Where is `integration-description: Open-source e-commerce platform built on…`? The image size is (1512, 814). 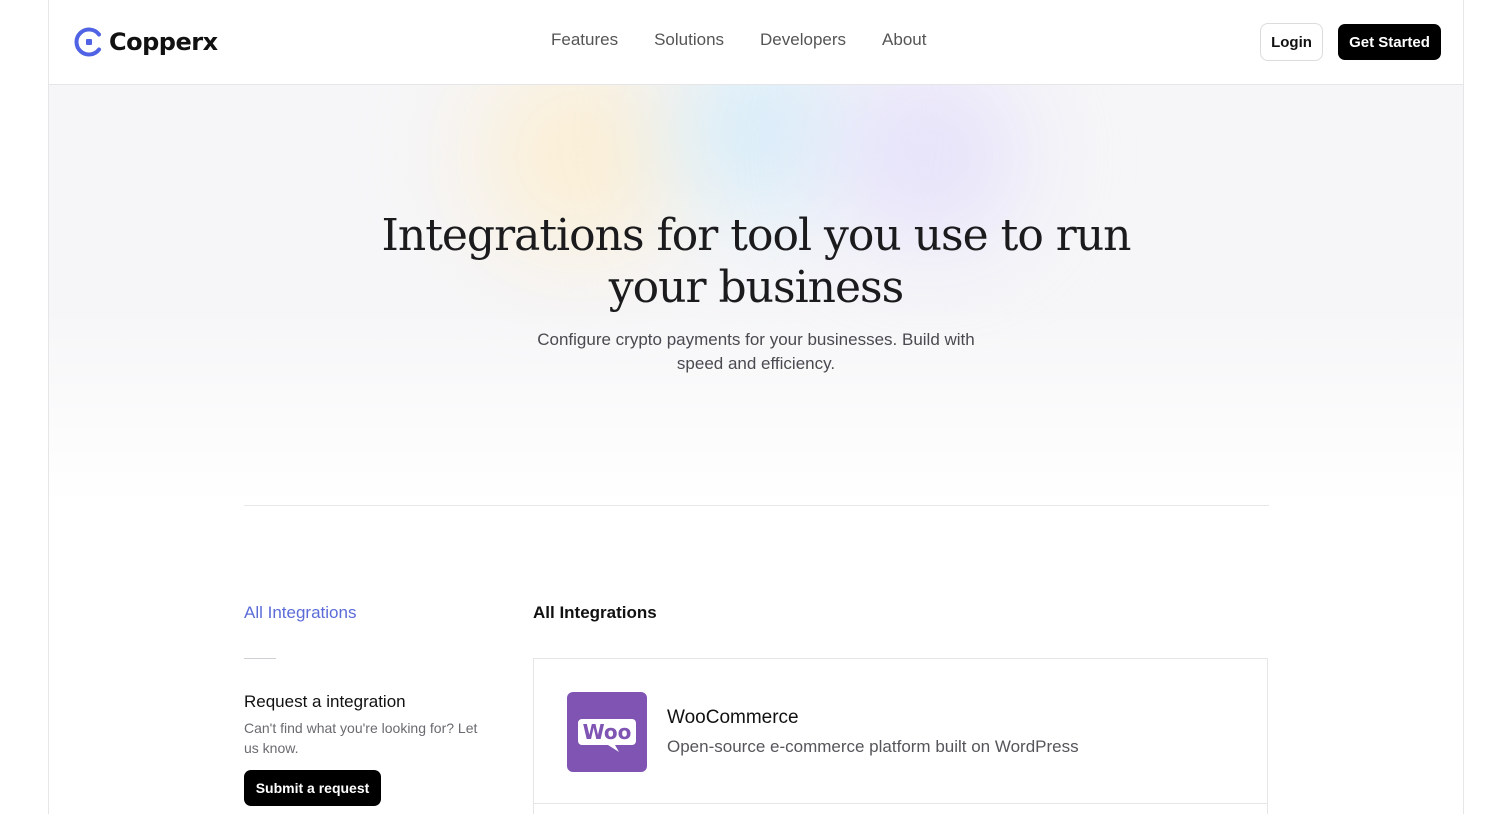 integration-description: Open-source e-commerce platform built on… is located at coordinates (873, 746).